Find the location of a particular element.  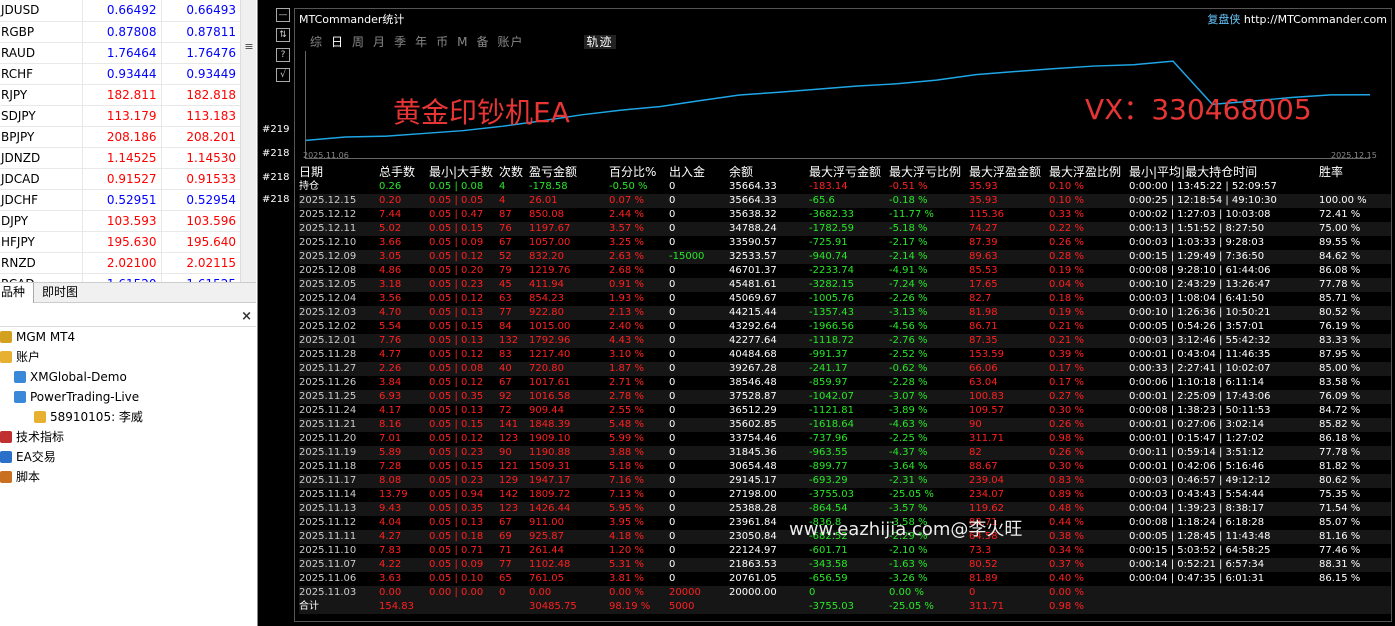

navigator-item: PowerTrading-Live is located at coordinates (76, 397).